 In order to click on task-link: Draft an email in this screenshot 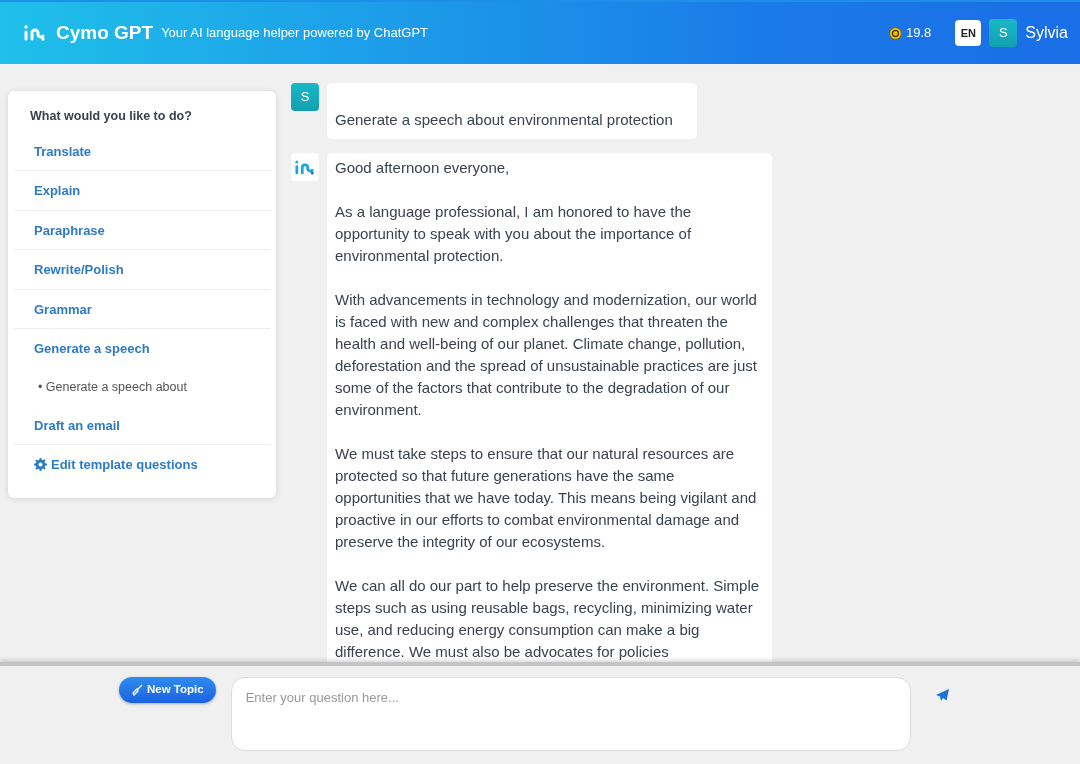, I will do `click(142, 425)`.